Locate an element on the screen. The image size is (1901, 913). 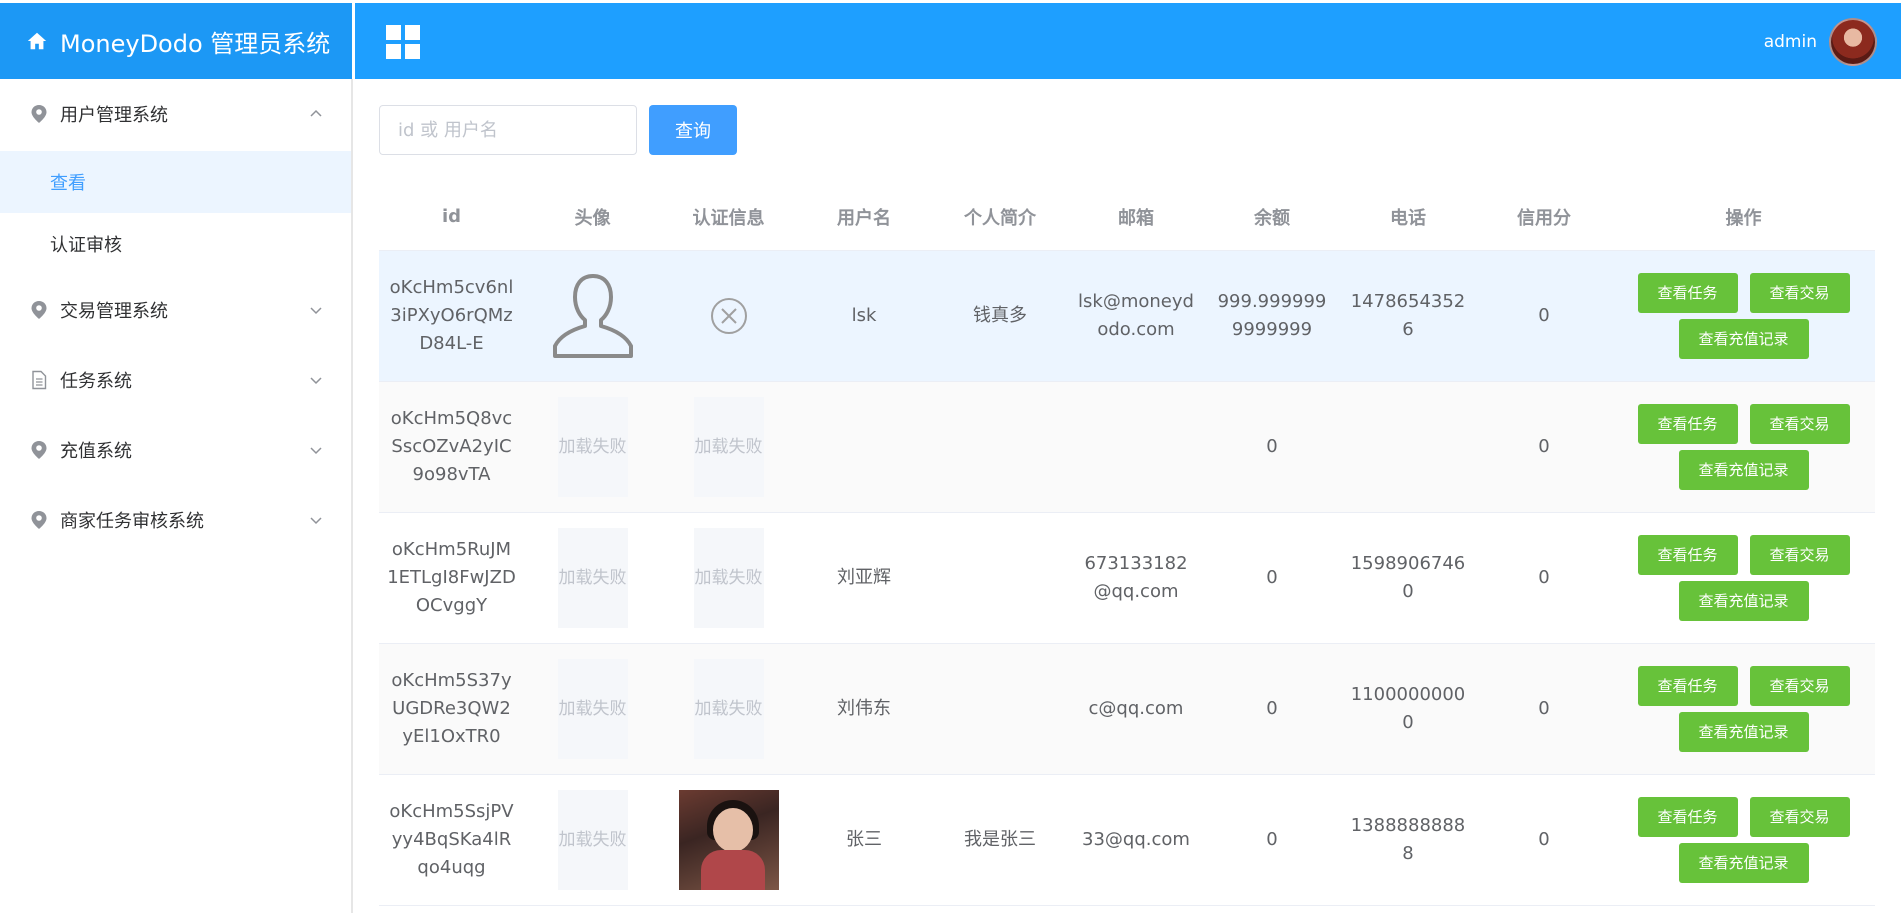
cell-bio: 钱真多 is located at coordinates (1000, 316).